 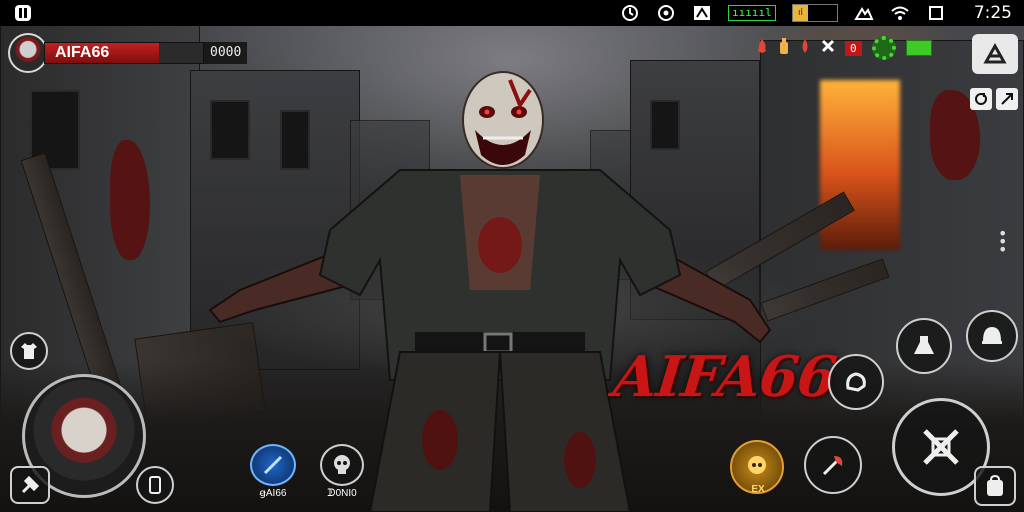 I want to click on skill-blade-button, so click(x=273, y=465).